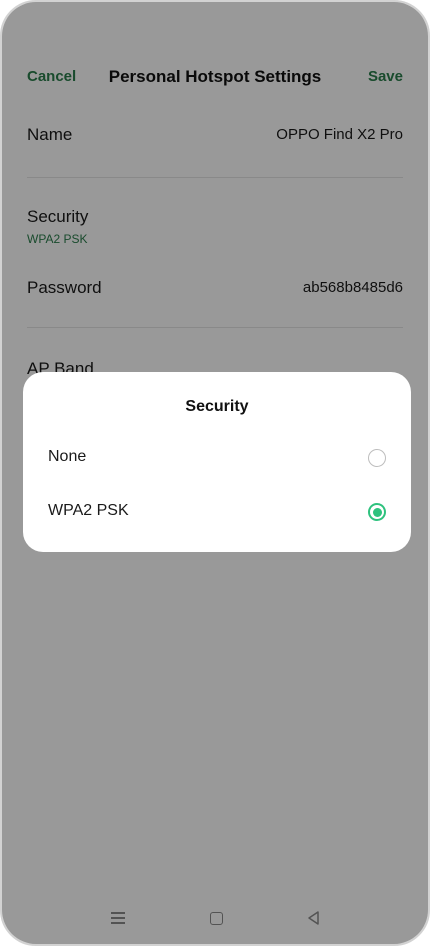 This screenshot has height=946, width=430. I want to click on option-label-wpa2-psk: WPA2 PSK, so click(88, 510).